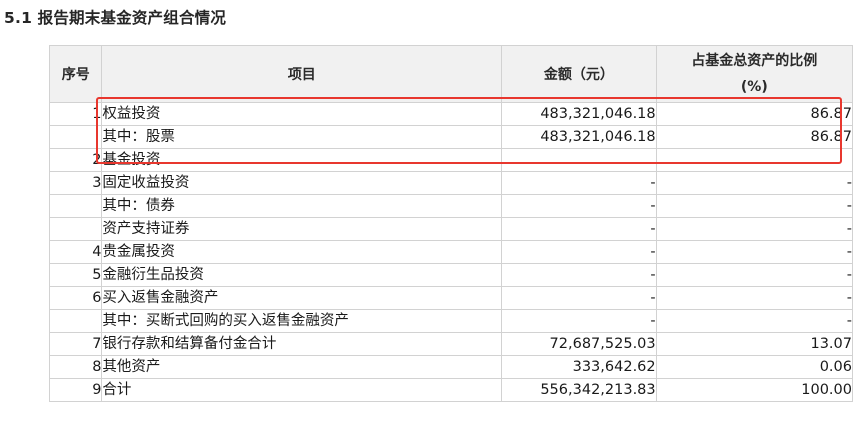 This screenshot has width=853, height=426. Describe the element at coordinates (754, 61) in the screenshot. I see `header-ratio-line1: 占基金总资产的比例` at that location.